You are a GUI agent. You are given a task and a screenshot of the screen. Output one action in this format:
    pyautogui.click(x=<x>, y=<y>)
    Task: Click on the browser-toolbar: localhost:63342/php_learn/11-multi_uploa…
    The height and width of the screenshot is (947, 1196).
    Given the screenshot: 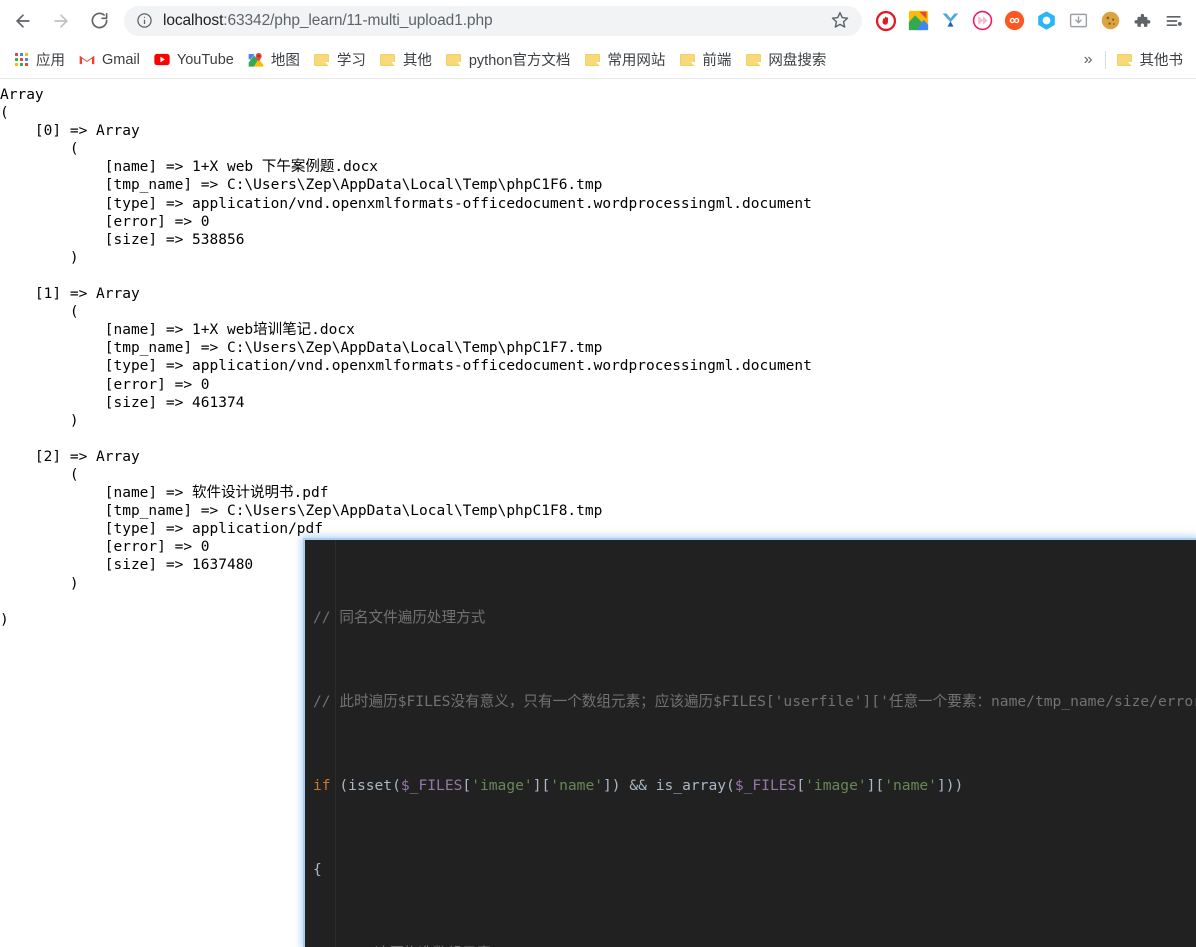 What is the action you would take?
    pyautogui.click(x=598, y=20)
    